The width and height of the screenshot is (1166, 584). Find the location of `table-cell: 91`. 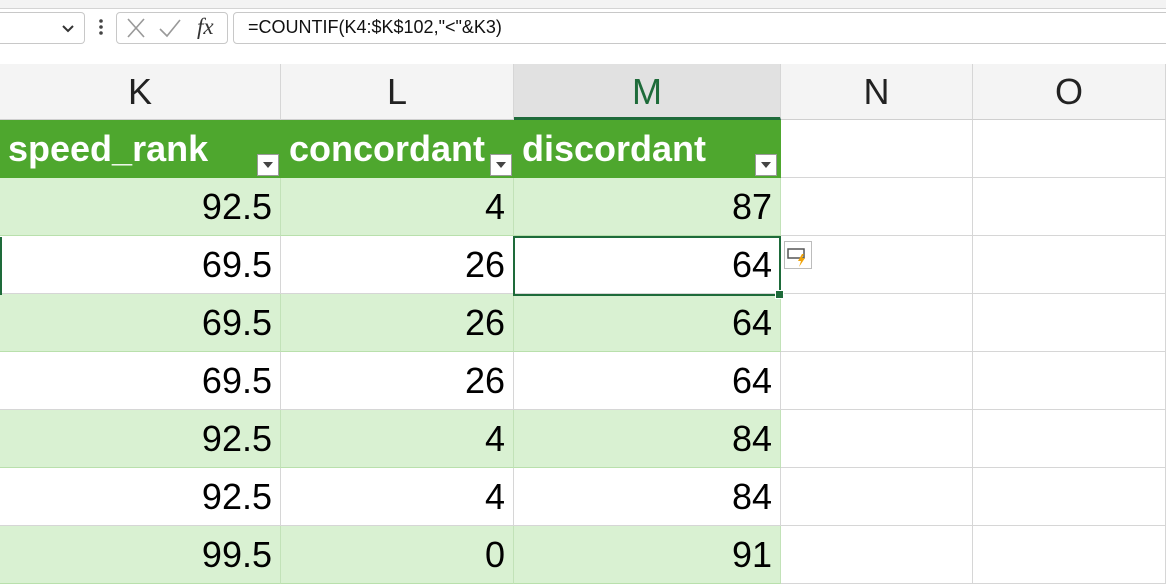

table-cell: 91 is located at coordinates (647, 555).